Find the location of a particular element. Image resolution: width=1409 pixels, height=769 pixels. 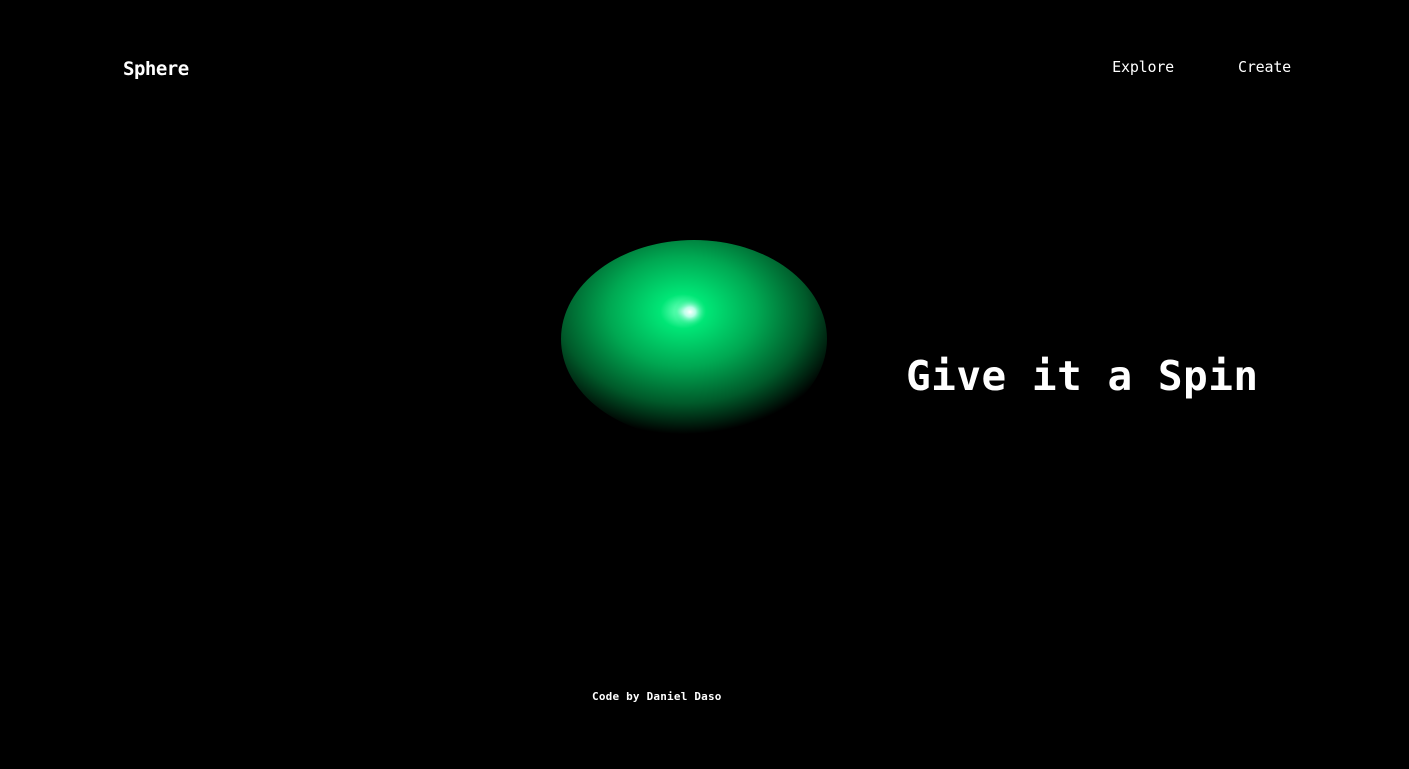

hero-headline: Give it a Spin is located at coordinates (1082, 376).